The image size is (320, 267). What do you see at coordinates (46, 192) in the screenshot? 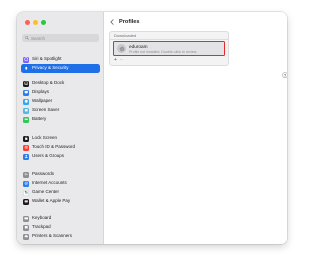
I see `sidebar-item-label: Game Center` at bounding box center [46, 192].